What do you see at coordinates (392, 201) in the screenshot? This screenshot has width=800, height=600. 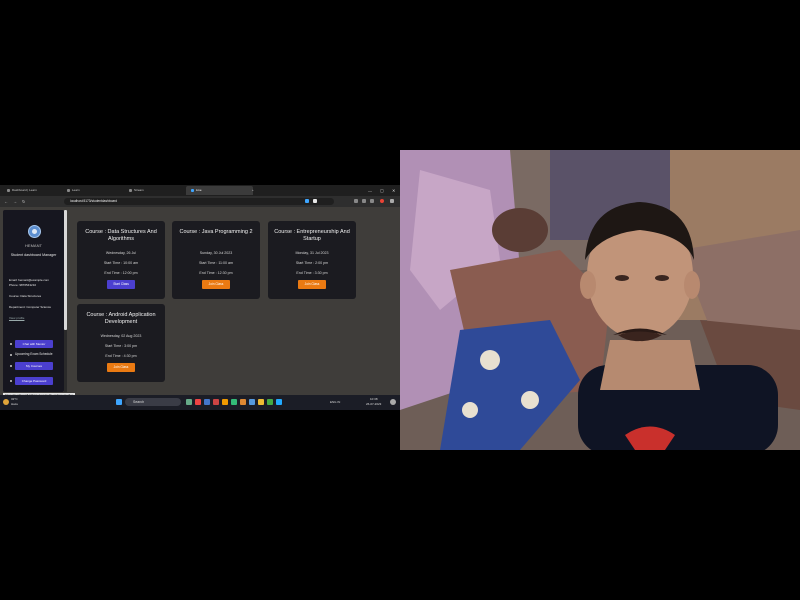 I see `menu-icon` at bounding box center [392, 201].